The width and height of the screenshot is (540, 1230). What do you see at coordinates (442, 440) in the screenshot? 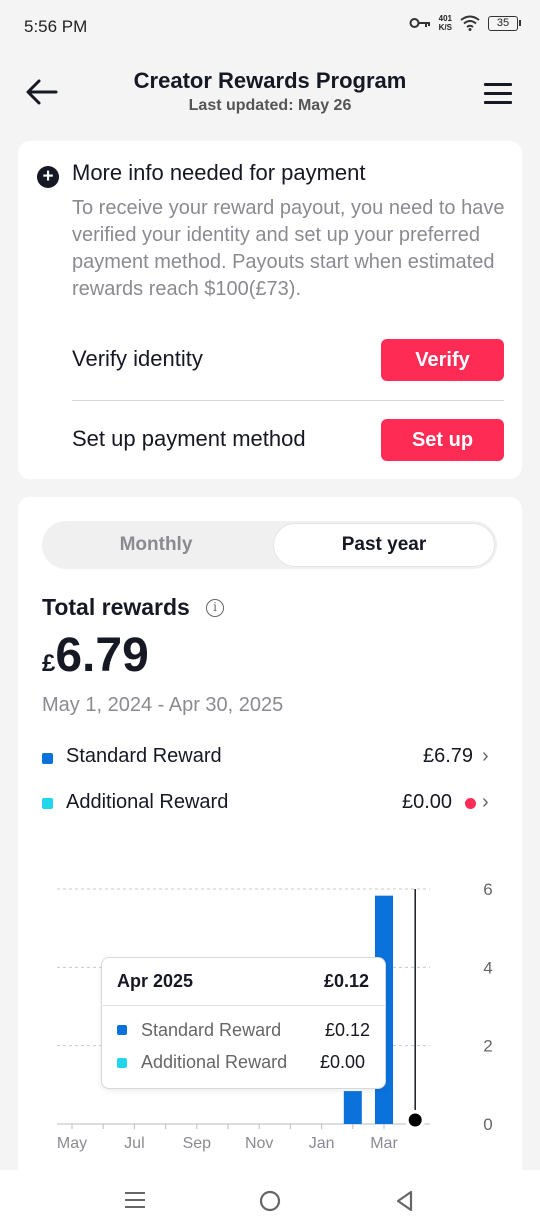
I see `set-up-button: Set up` at bounding box center [442, 440].